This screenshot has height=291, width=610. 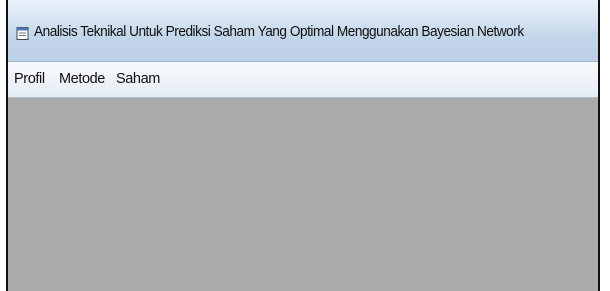 What do you see at coordinates (29, 79) in the screenshot?
I see `menu-profil: Profil` at bounding box center [29, 79].